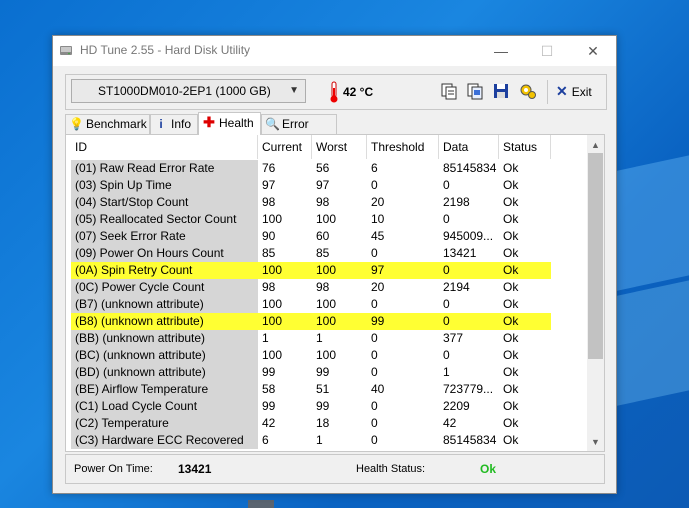 Image resolution: width=689 pixels, height=508 pixels. Describe the element at coordinates (311, 287) in the screenshot. I see `table-row: (0C) Power Cycle Count 98 98 20 2194 Ok` at that location.